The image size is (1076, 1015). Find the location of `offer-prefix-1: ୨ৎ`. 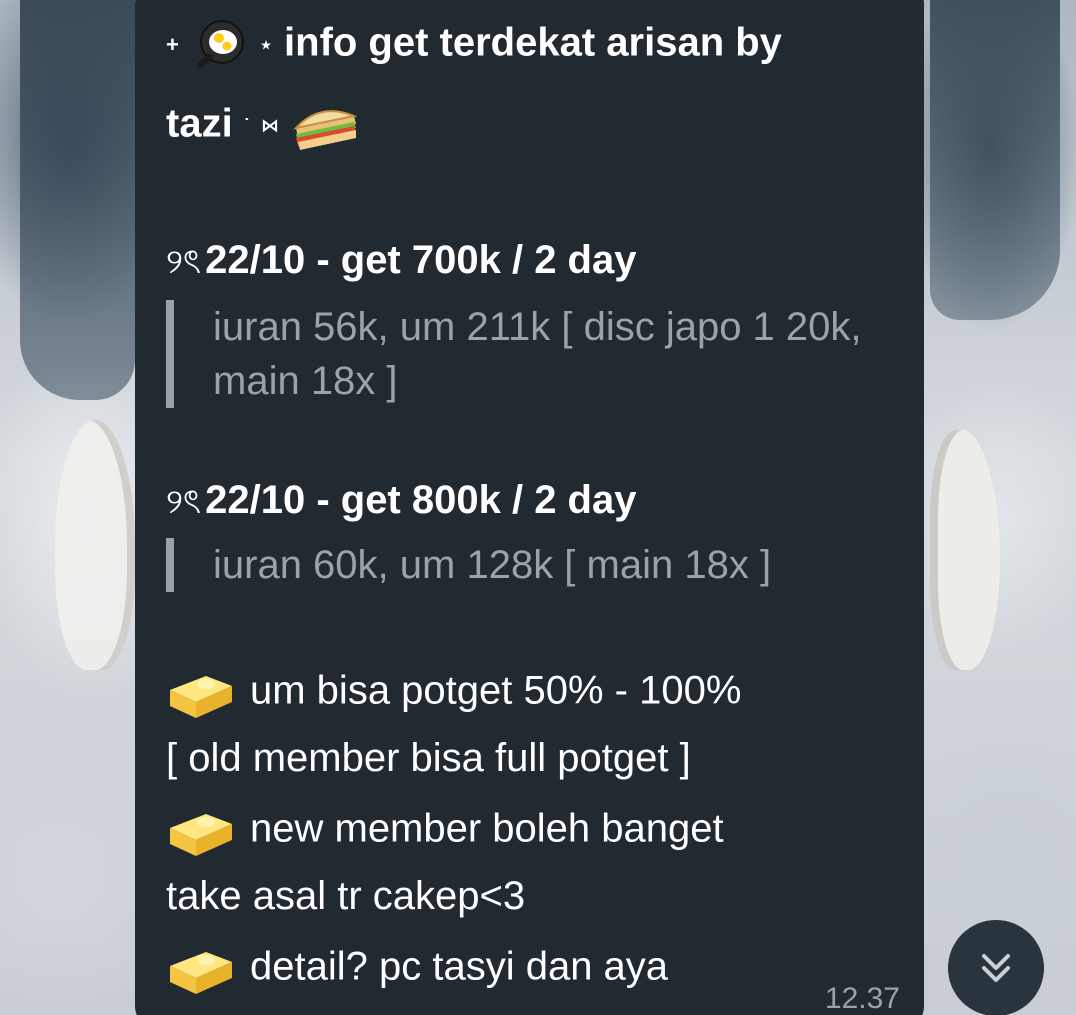

offer-prefix-1: ୨ৎ is located at coordinates (184, 262).